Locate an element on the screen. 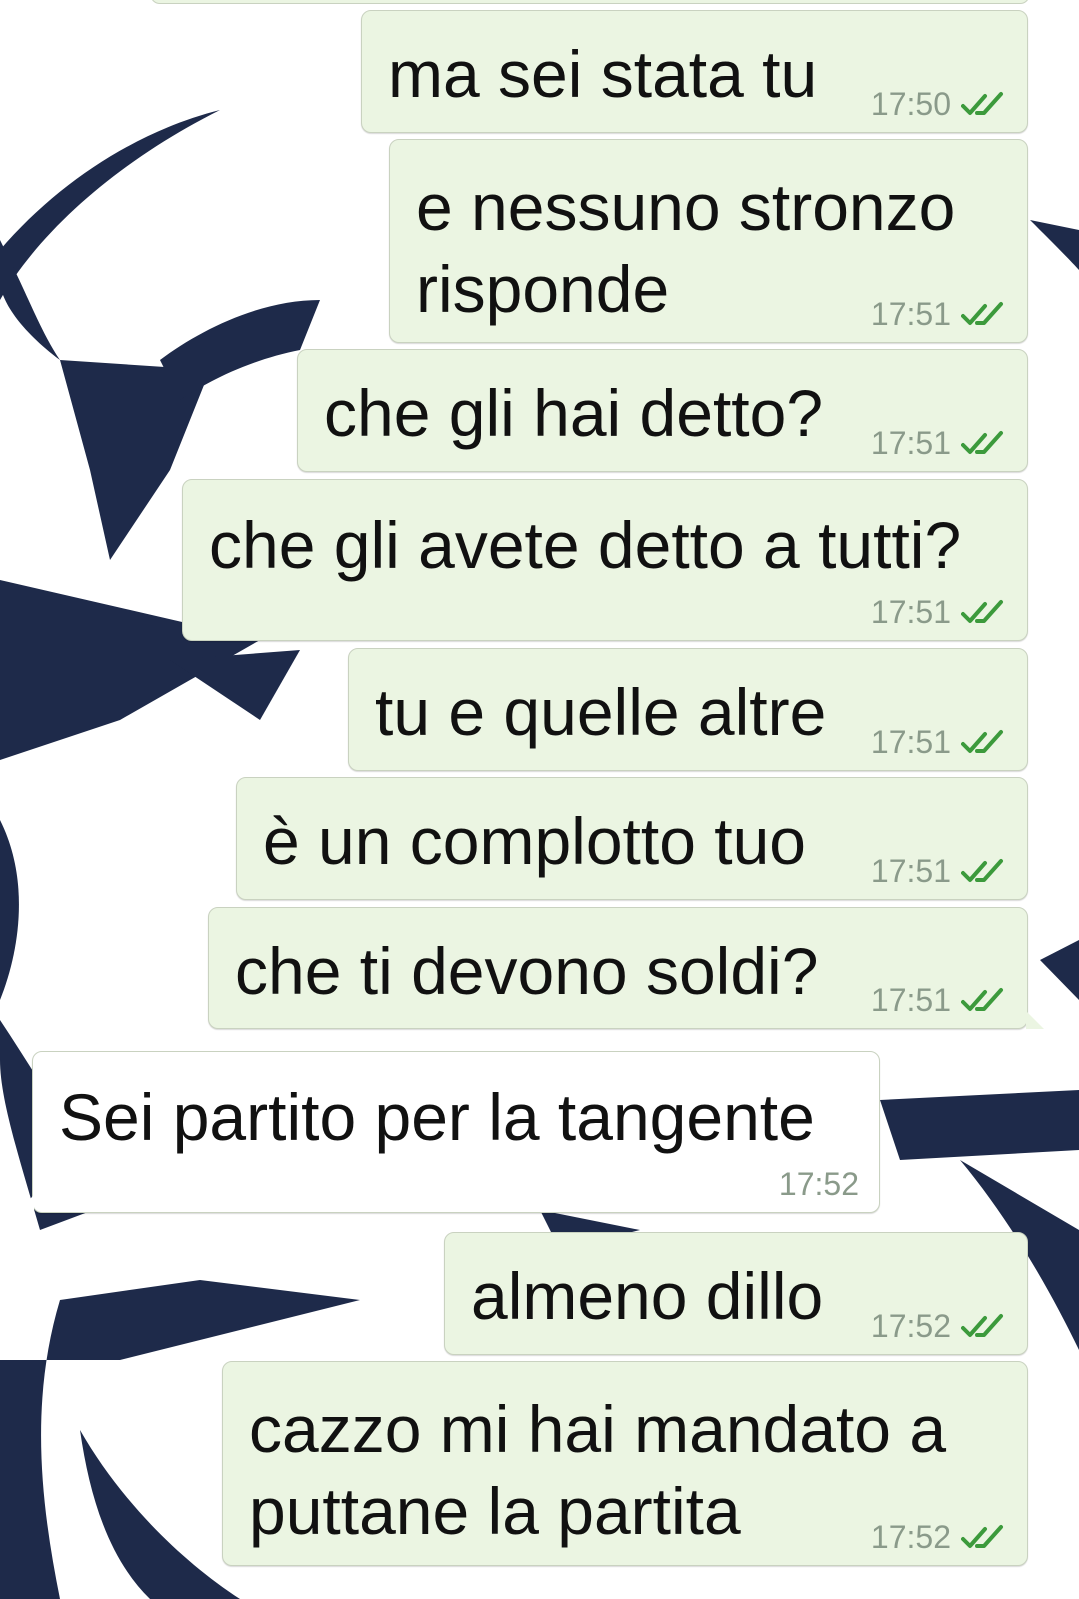 Image resolution: width=1079 pixels, height=1599 pixels. message-bubble-outgoing: che ti devono soldi? 17:51 is located at coordinates (626, 968).